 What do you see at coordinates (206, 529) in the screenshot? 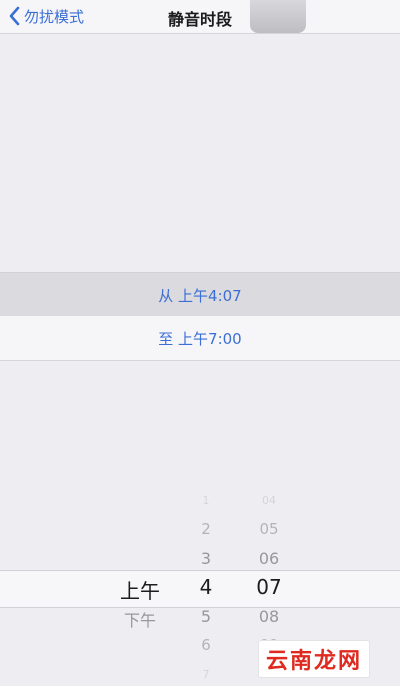
I see `hour-option: 2` at bounding box center [206, 529].